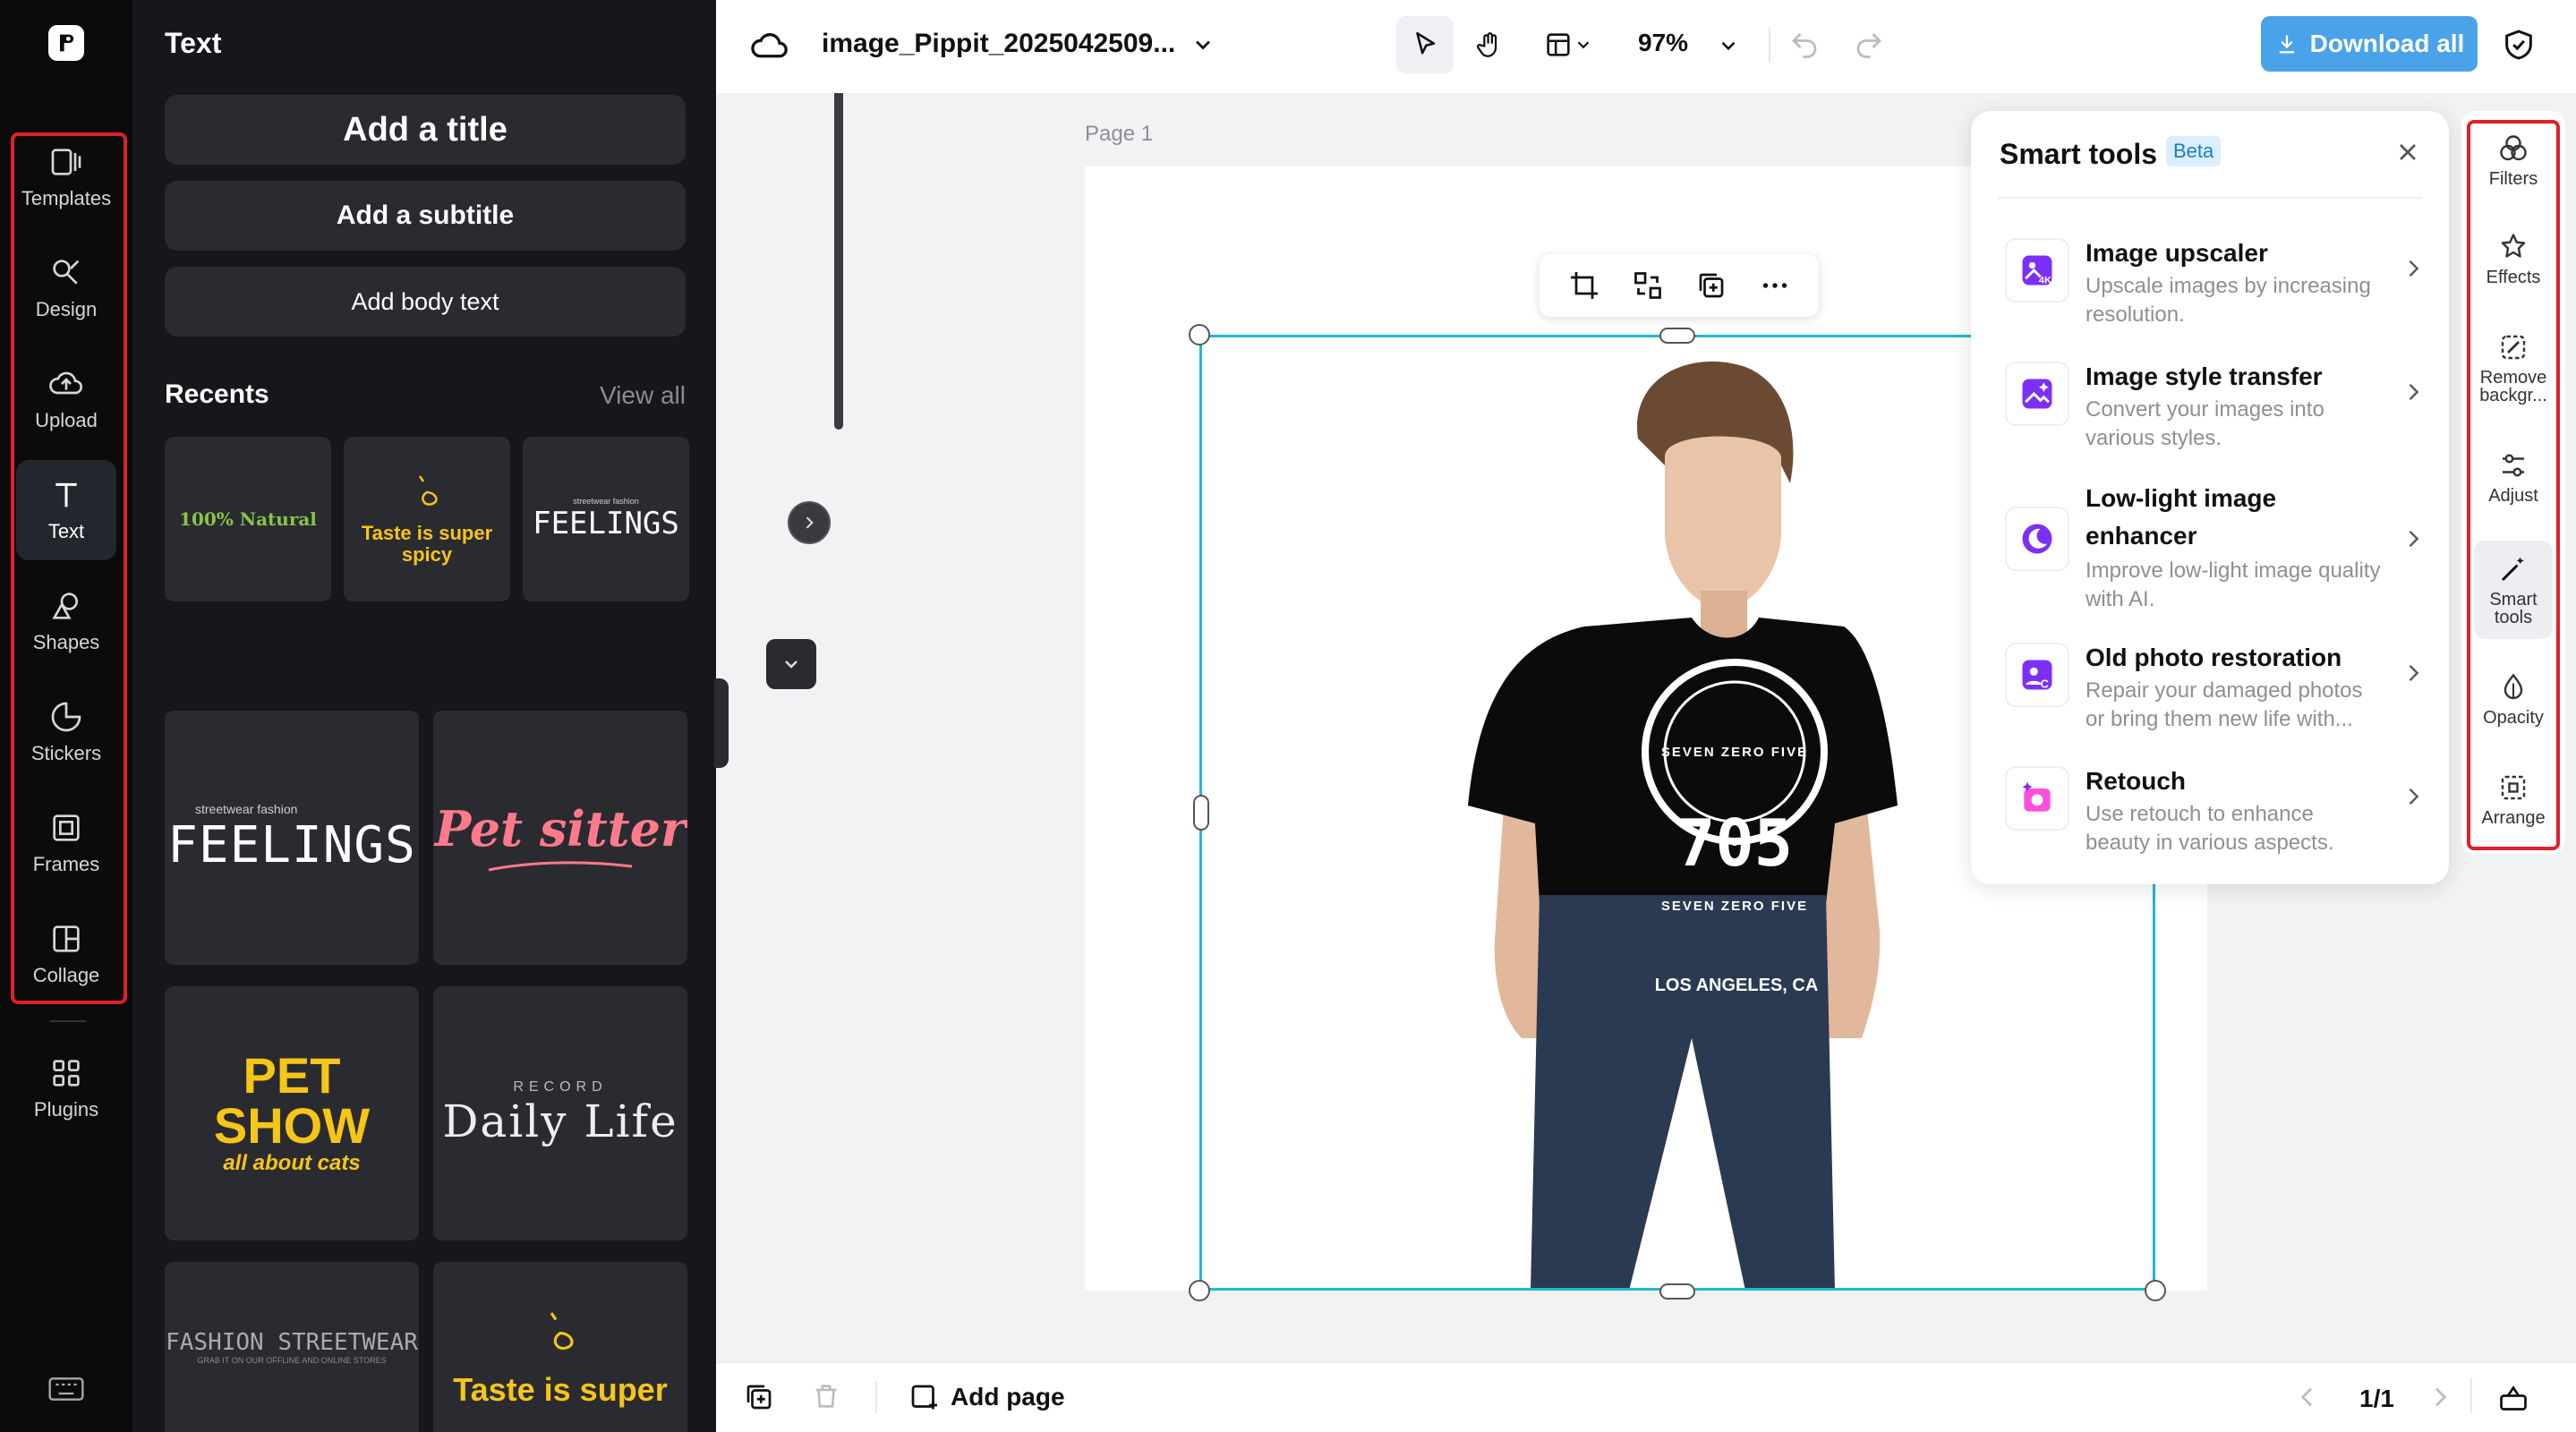  I want to click on layout-icon, so click(1558, 44).